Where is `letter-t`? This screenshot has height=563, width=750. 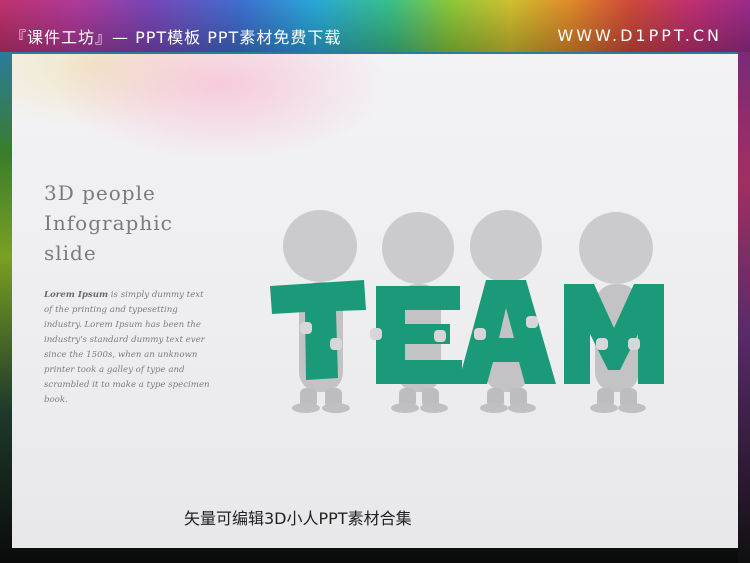 letter-t is located at coordinates (318, 330).